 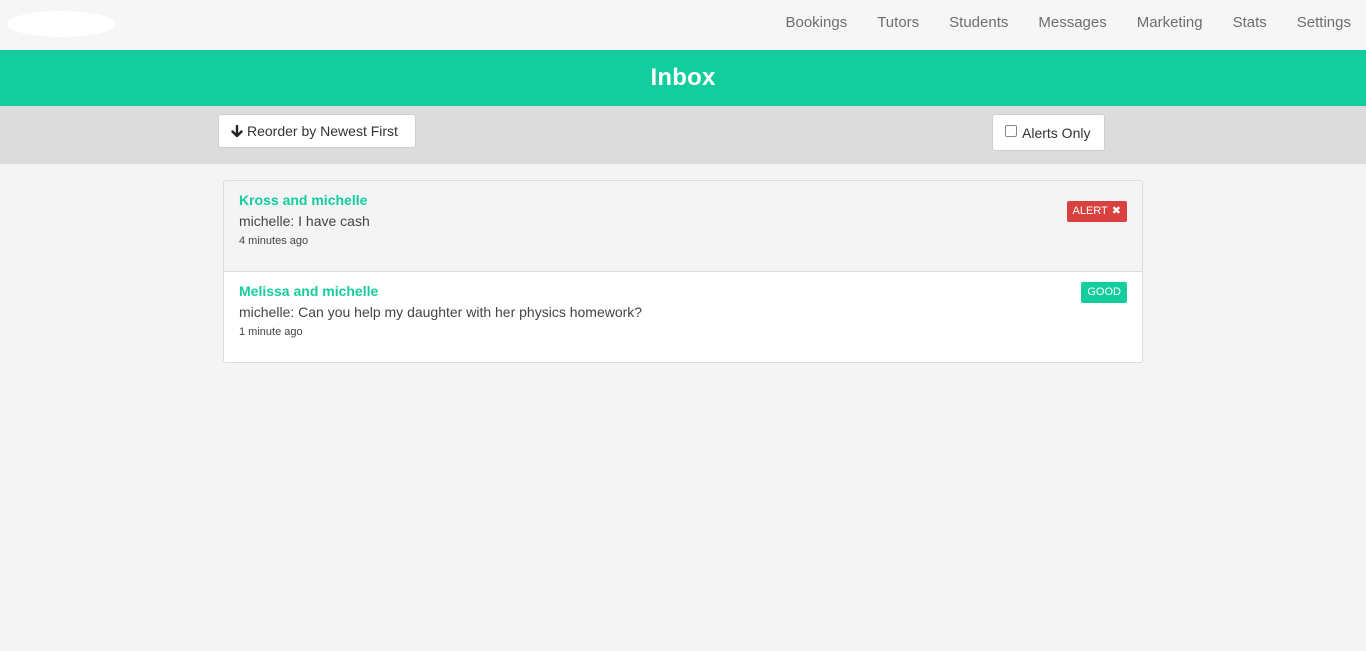 I want to click on conversation-last-message: michelle: I have cash, so click(x=304, y=221).